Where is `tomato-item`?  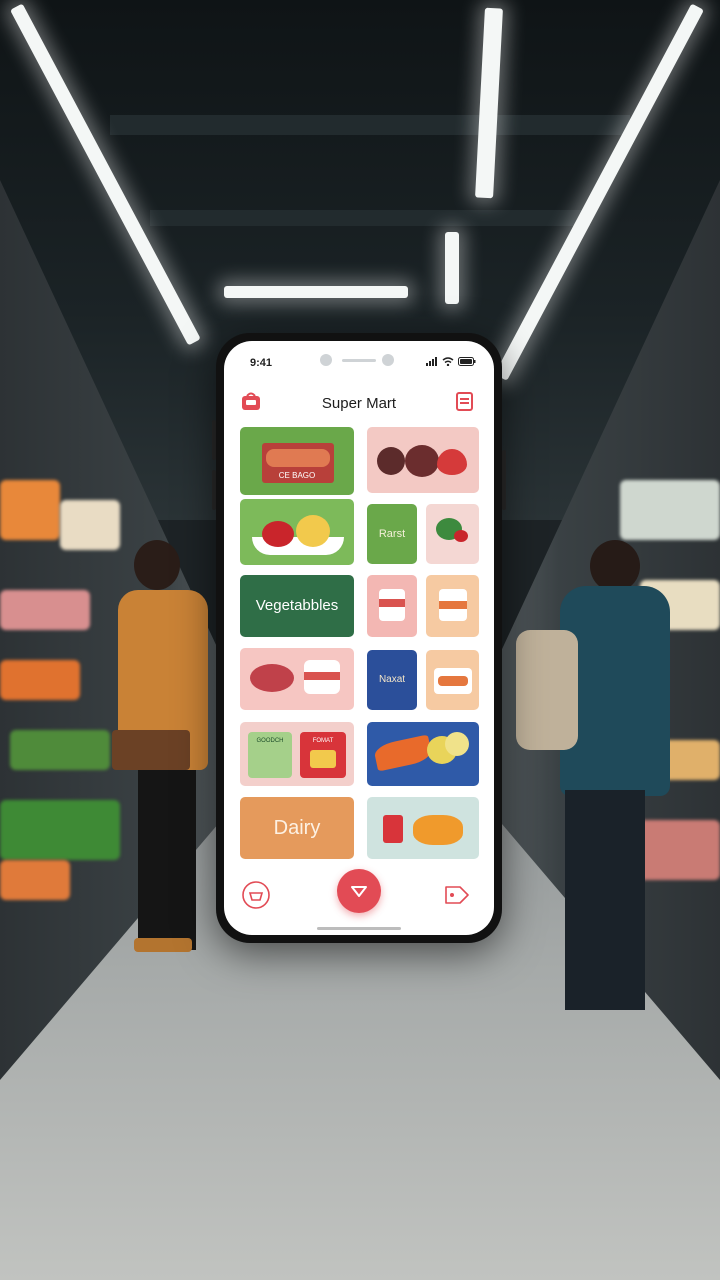
tomato-item is located at coordinates (278, 534).